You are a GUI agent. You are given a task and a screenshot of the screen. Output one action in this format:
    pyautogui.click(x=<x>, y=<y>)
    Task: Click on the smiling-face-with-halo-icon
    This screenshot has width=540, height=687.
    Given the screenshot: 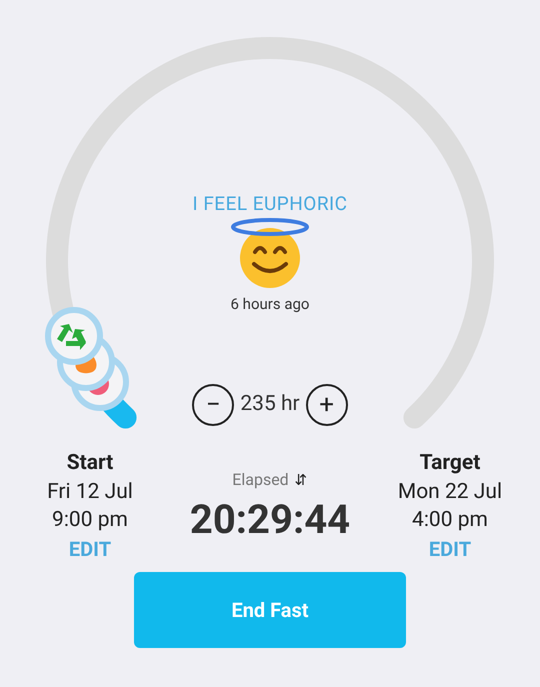 What is the action you would take?
    pyautogui.click(x=270, y=253)
    